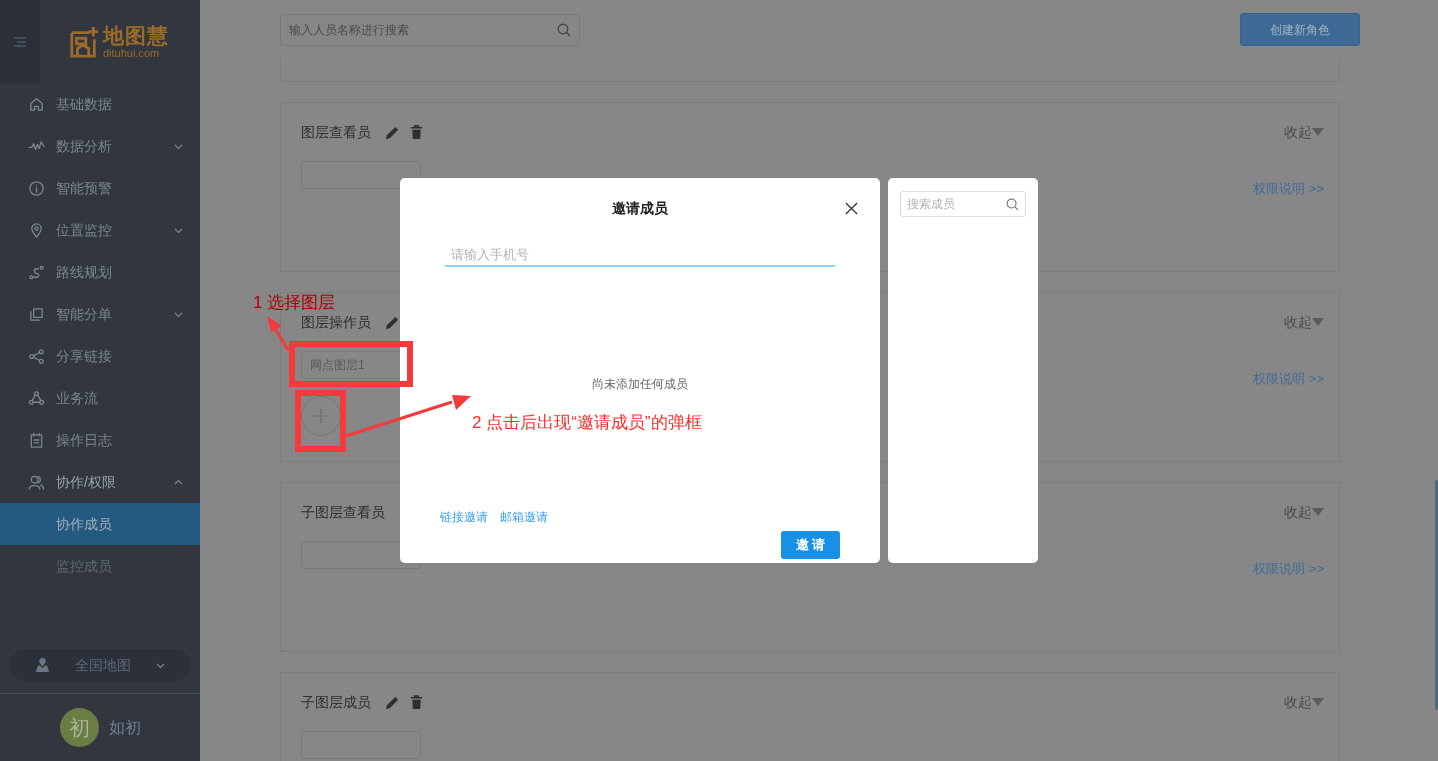 This screenshot has height=761, width=1438. Describe the element at coordinates (36, 230) in the screenshot. I see `location-pin-icon` at that location.